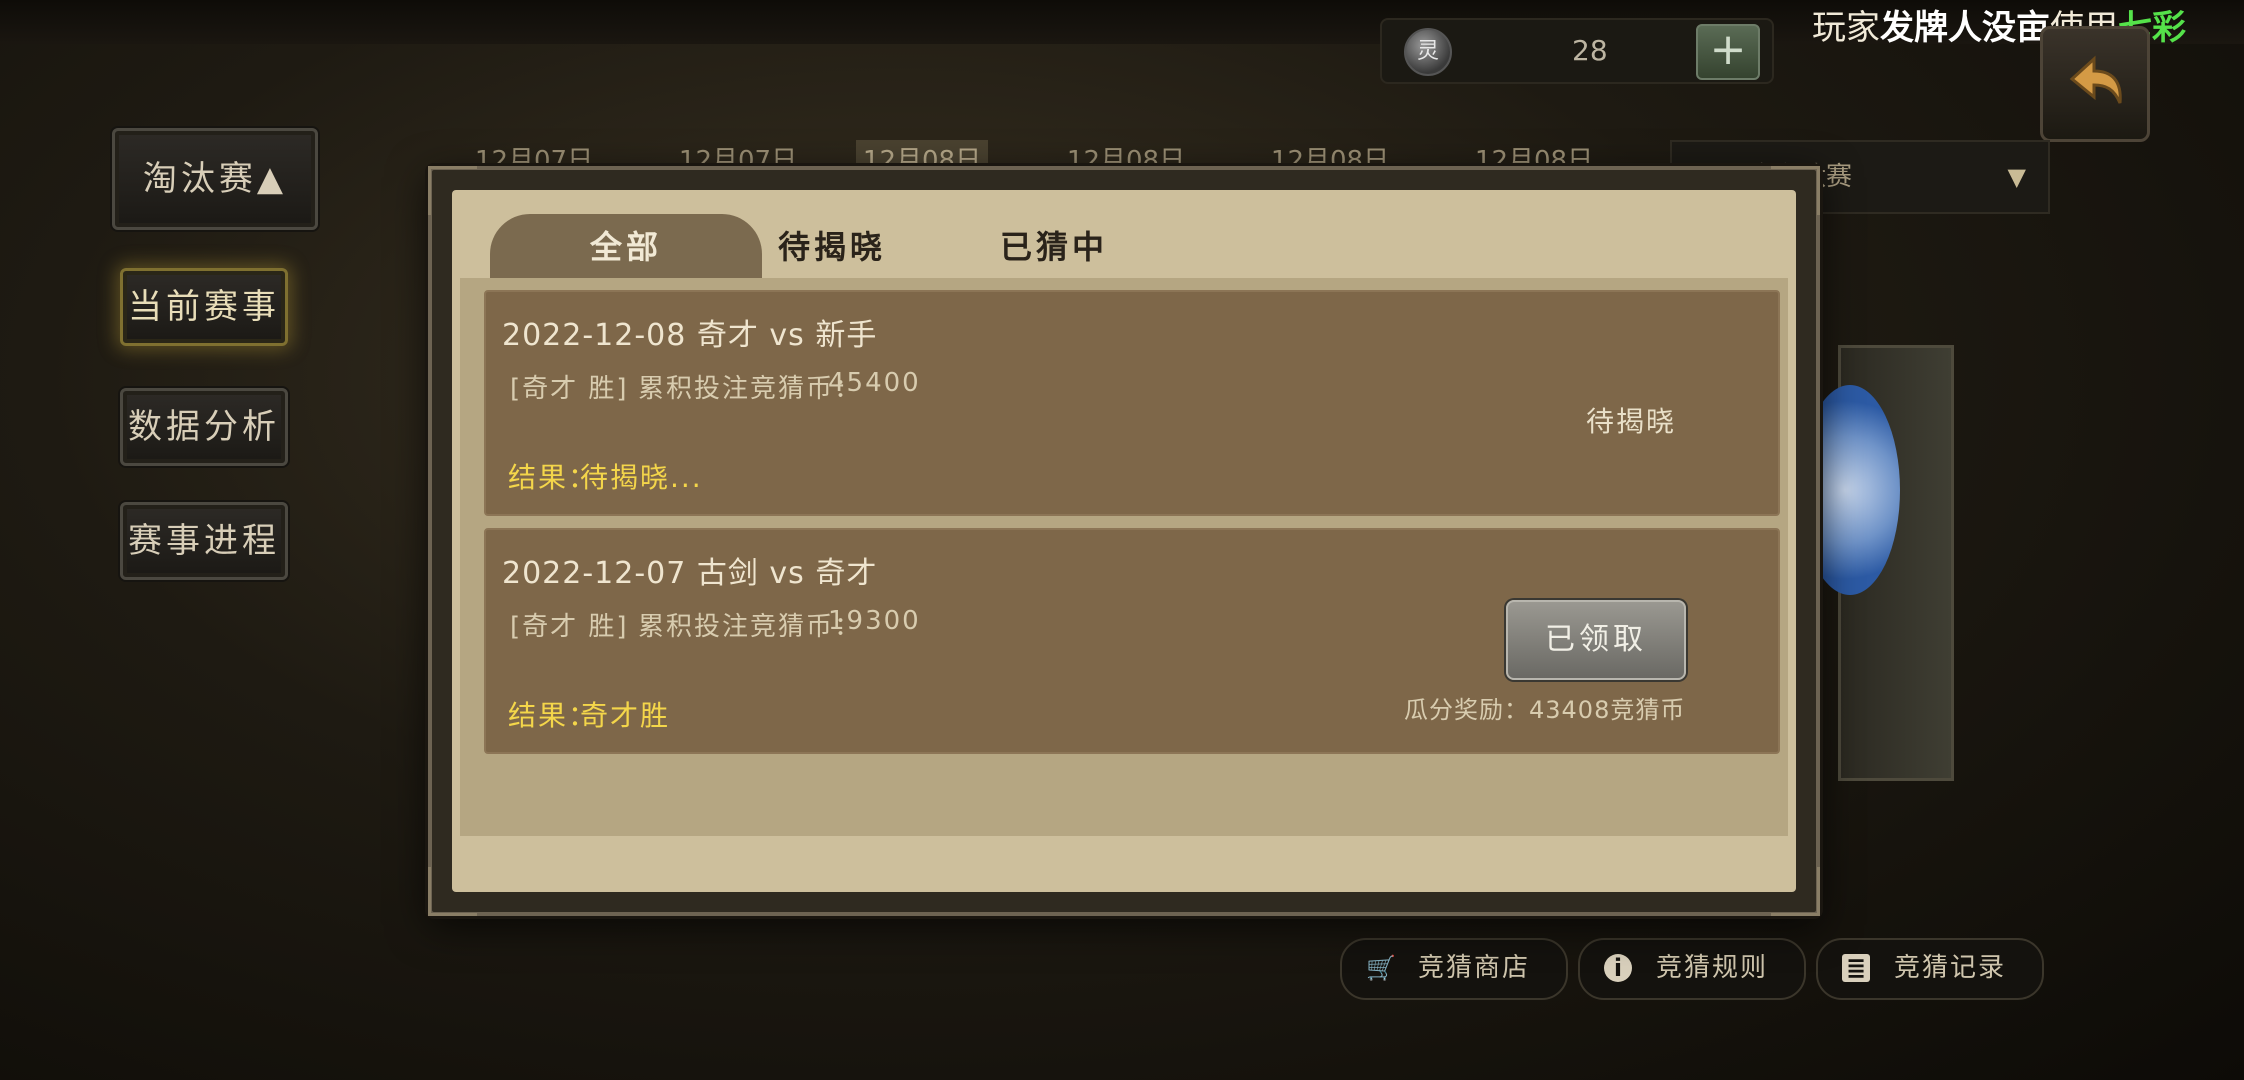  I want to click on record-result-value: 奇才胜, so click(625, 715).